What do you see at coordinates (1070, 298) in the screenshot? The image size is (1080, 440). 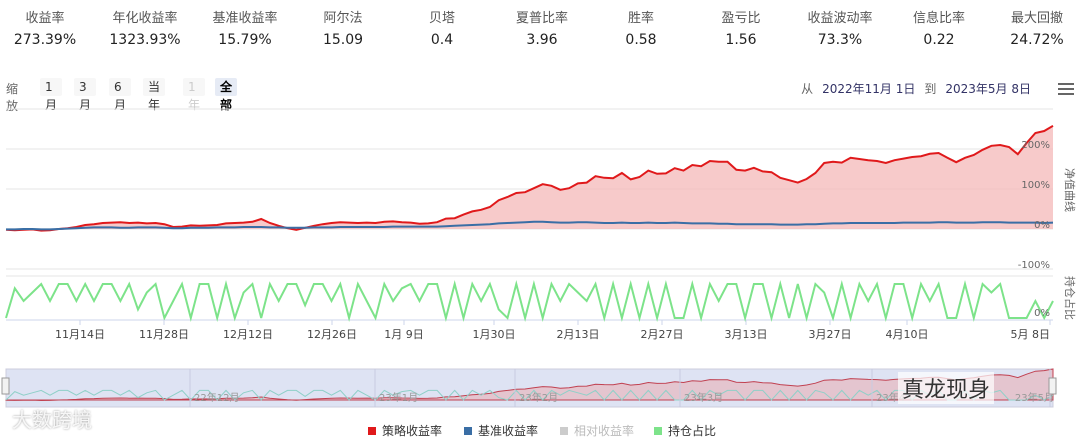 I see `axis-title-position: 持仓占比` at bounding box center [1070, 298].